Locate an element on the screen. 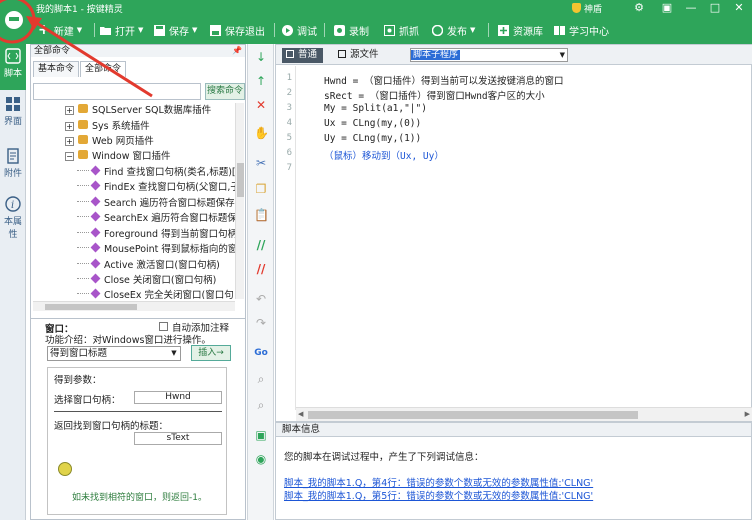  skin-icon: ▣ is located at coordinates (667, 7).